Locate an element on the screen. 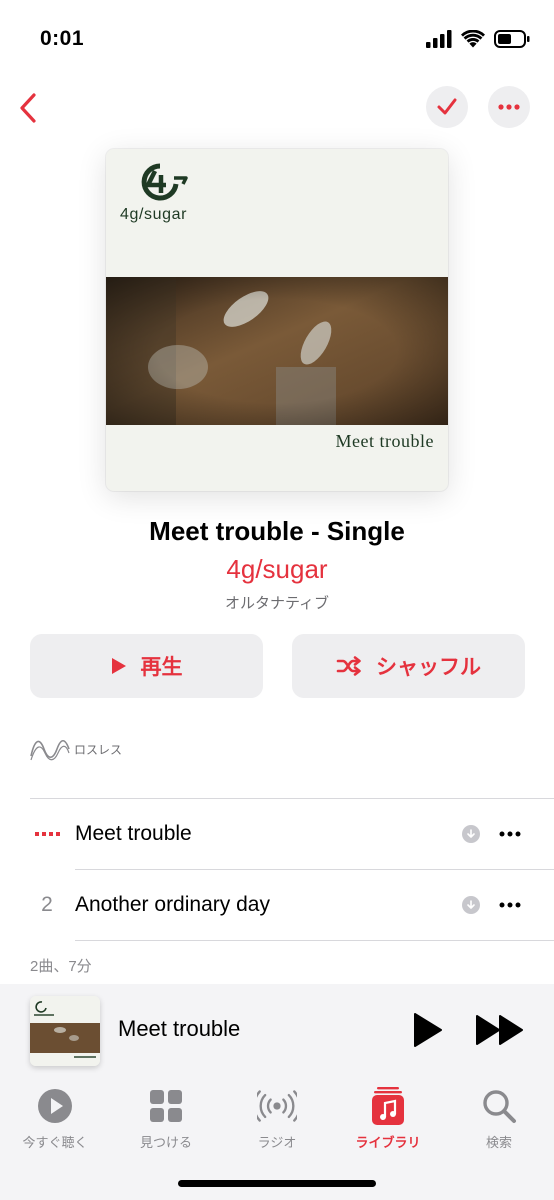 Image resolution: width=554 pixels, height=1200 pixels. artist-link: 4g/sugar is located at coordinates (277, 569).